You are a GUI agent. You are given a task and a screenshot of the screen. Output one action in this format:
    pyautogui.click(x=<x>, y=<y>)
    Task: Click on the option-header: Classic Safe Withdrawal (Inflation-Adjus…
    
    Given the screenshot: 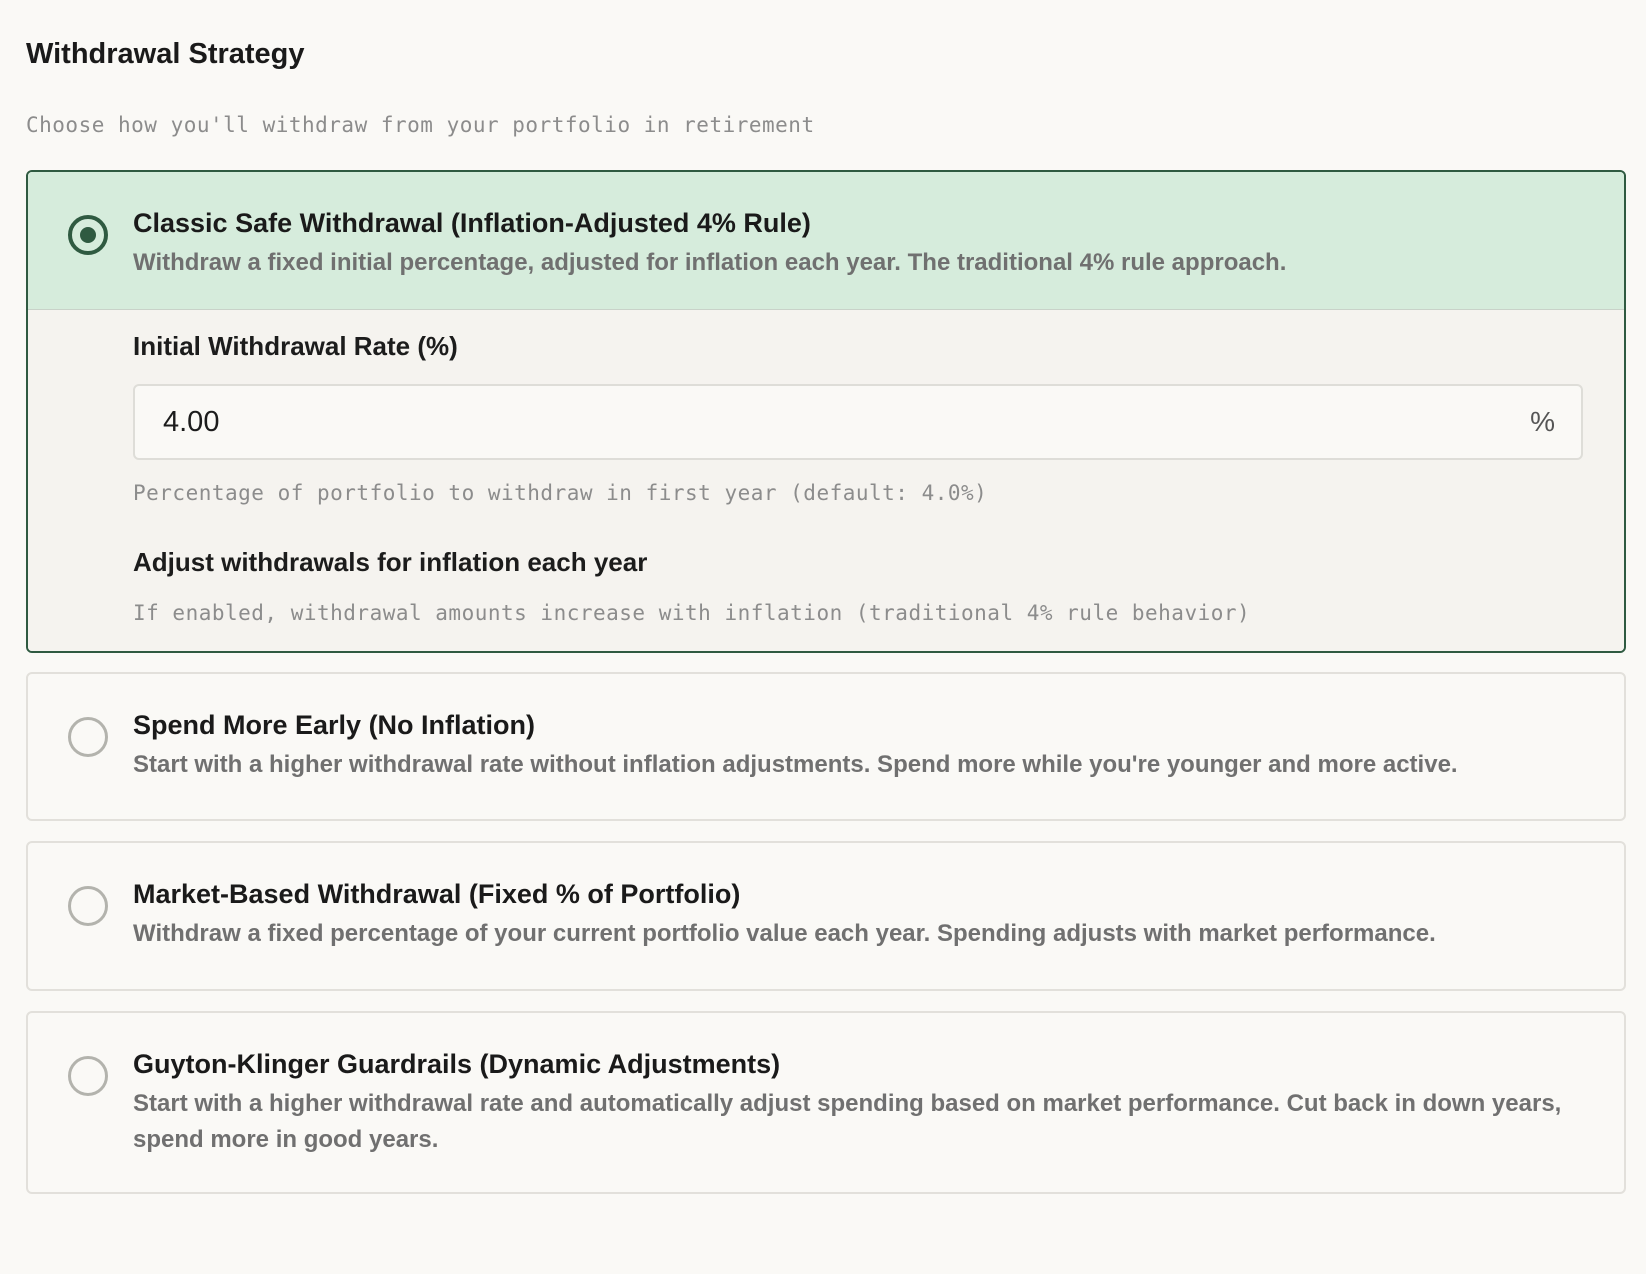 What is the action you would take?
    pyautogui.click(x=826, y=241)
    